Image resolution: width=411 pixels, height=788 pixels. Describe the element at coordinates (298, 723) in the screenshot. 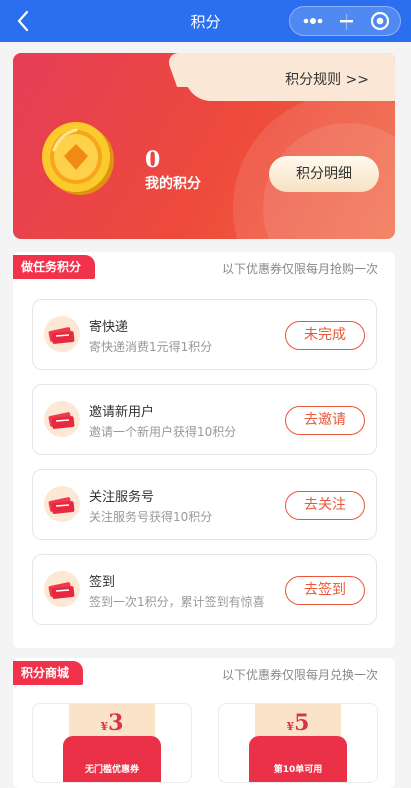

I see `coupon-amount: ¥5` at that location.